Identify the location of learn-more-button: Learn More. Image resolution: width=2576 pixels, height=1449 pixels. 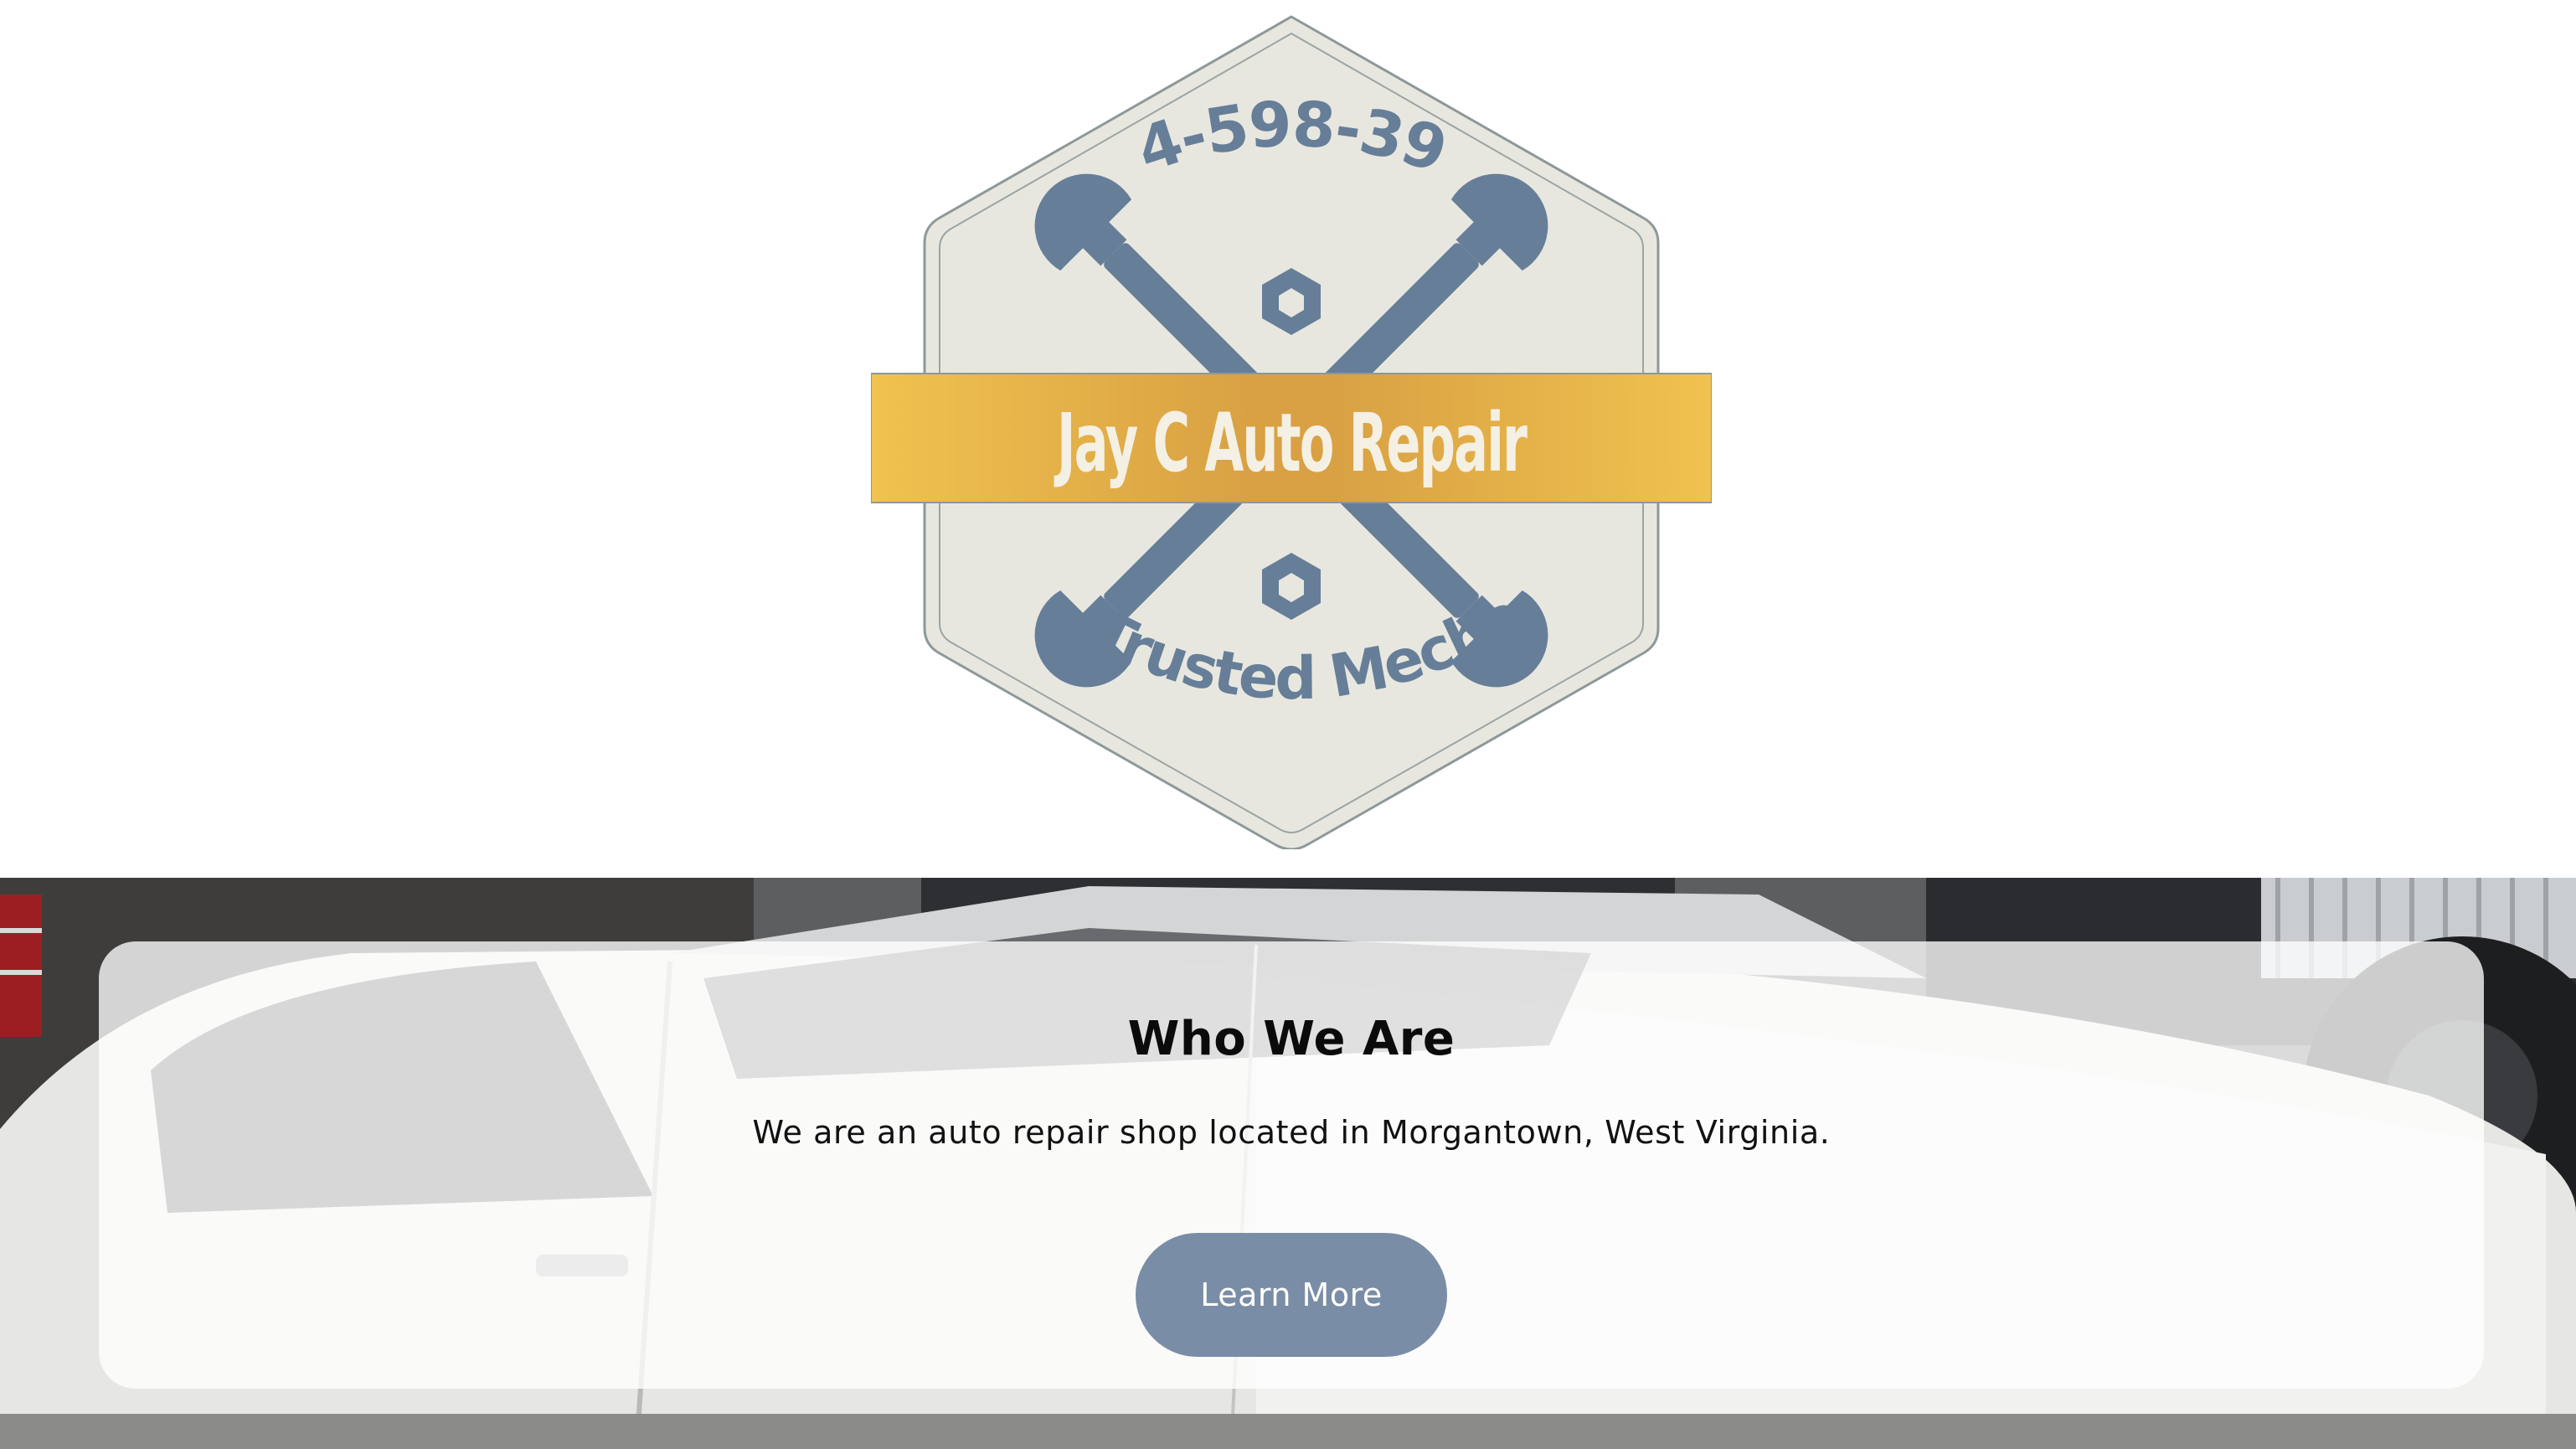
(1291, 1295).